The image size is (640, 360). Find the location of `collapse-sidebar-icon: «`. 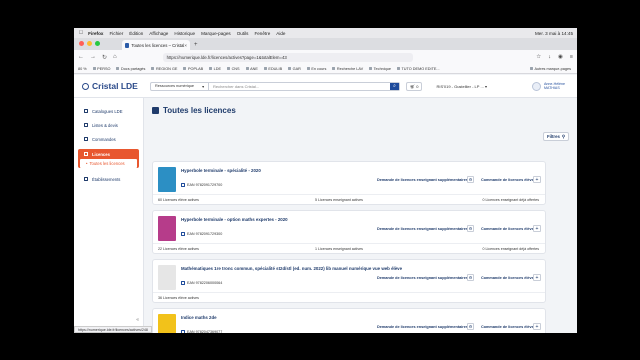

collapse-sidebar-icon: « is located at coordinates (137, 320).